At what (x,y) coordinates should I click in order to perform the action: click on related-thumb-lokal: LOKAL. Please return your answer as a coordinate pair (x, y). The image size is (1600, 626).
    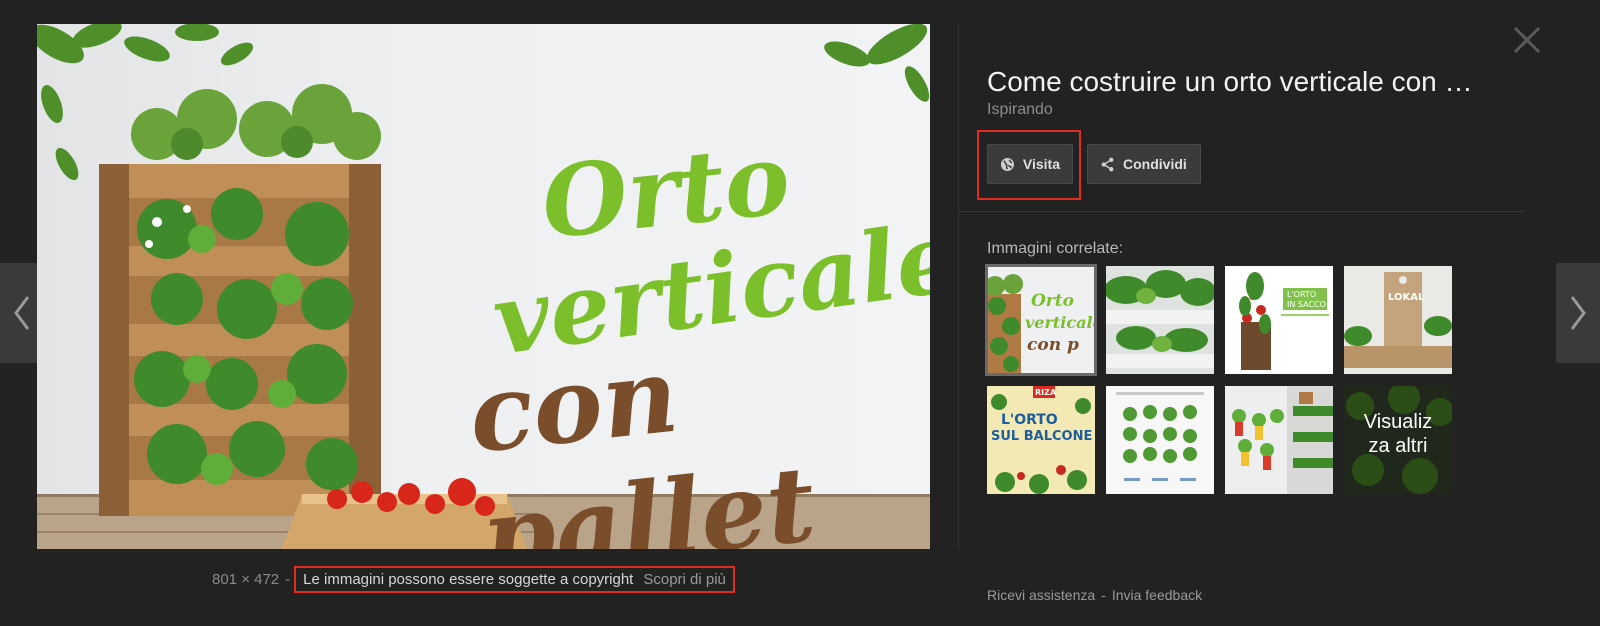
    Looking at the image, I should click on (1398, 320).